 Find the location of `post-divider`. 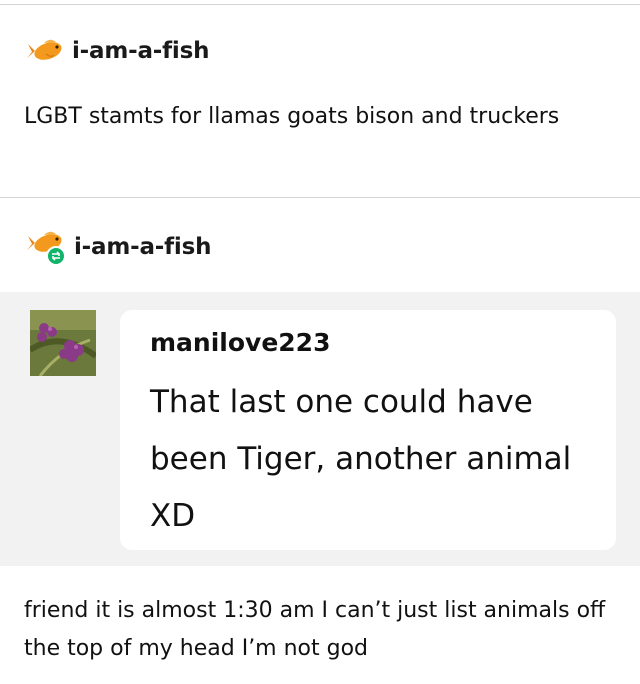

post-divider is located at coordinates (320, 197).